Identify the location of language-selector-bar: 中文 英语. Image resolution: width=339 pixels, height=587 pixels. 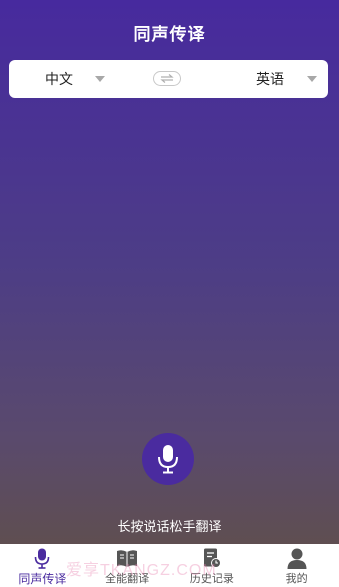
(168, 79).